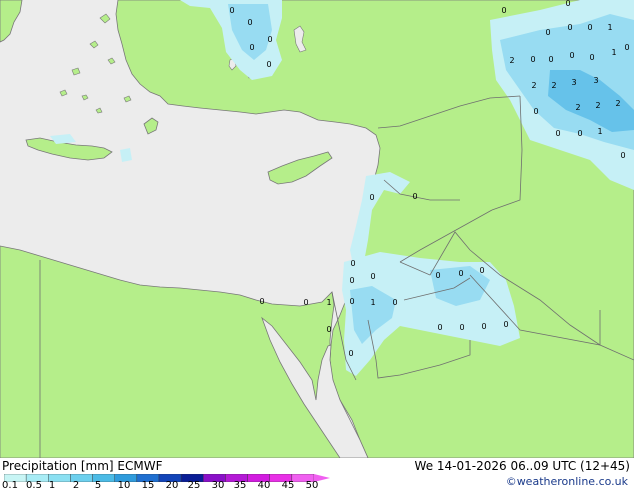  What do you see at coordinates (288, 485) in the screenshot?
I see `scale-tick-label: 45` at bounding box center [288, 485].